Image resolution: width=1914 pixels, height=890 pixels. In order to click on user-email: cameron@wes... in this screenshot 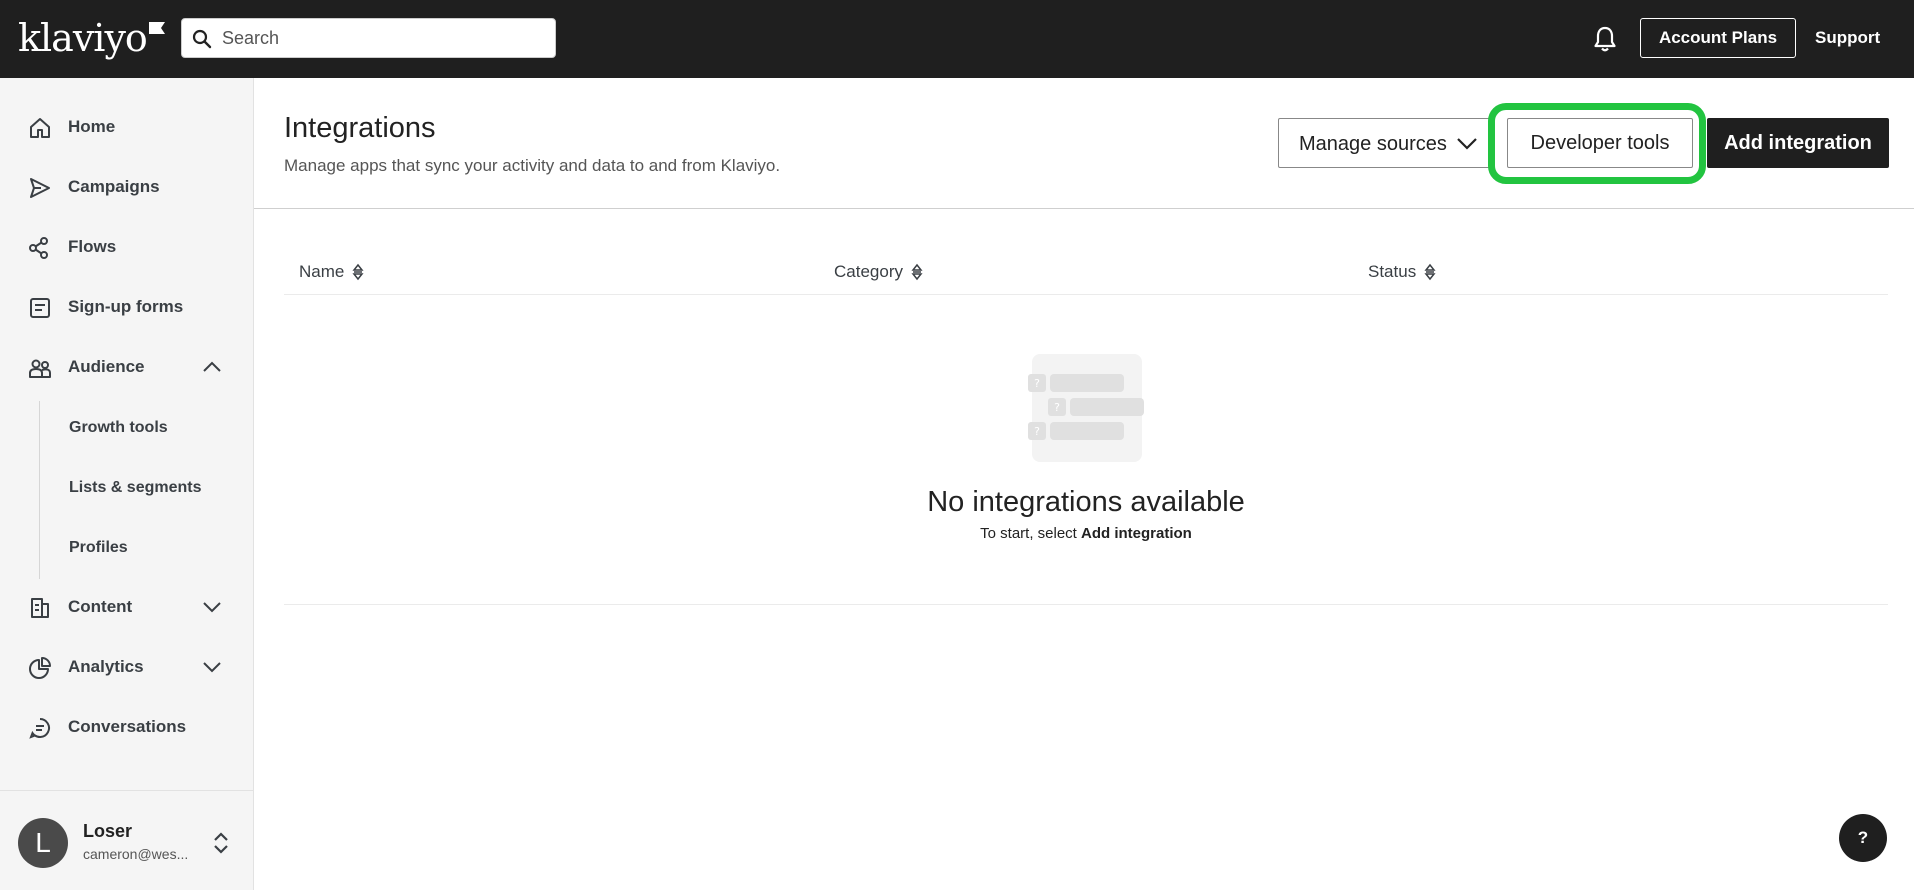, I will do `click(136, 854)`.